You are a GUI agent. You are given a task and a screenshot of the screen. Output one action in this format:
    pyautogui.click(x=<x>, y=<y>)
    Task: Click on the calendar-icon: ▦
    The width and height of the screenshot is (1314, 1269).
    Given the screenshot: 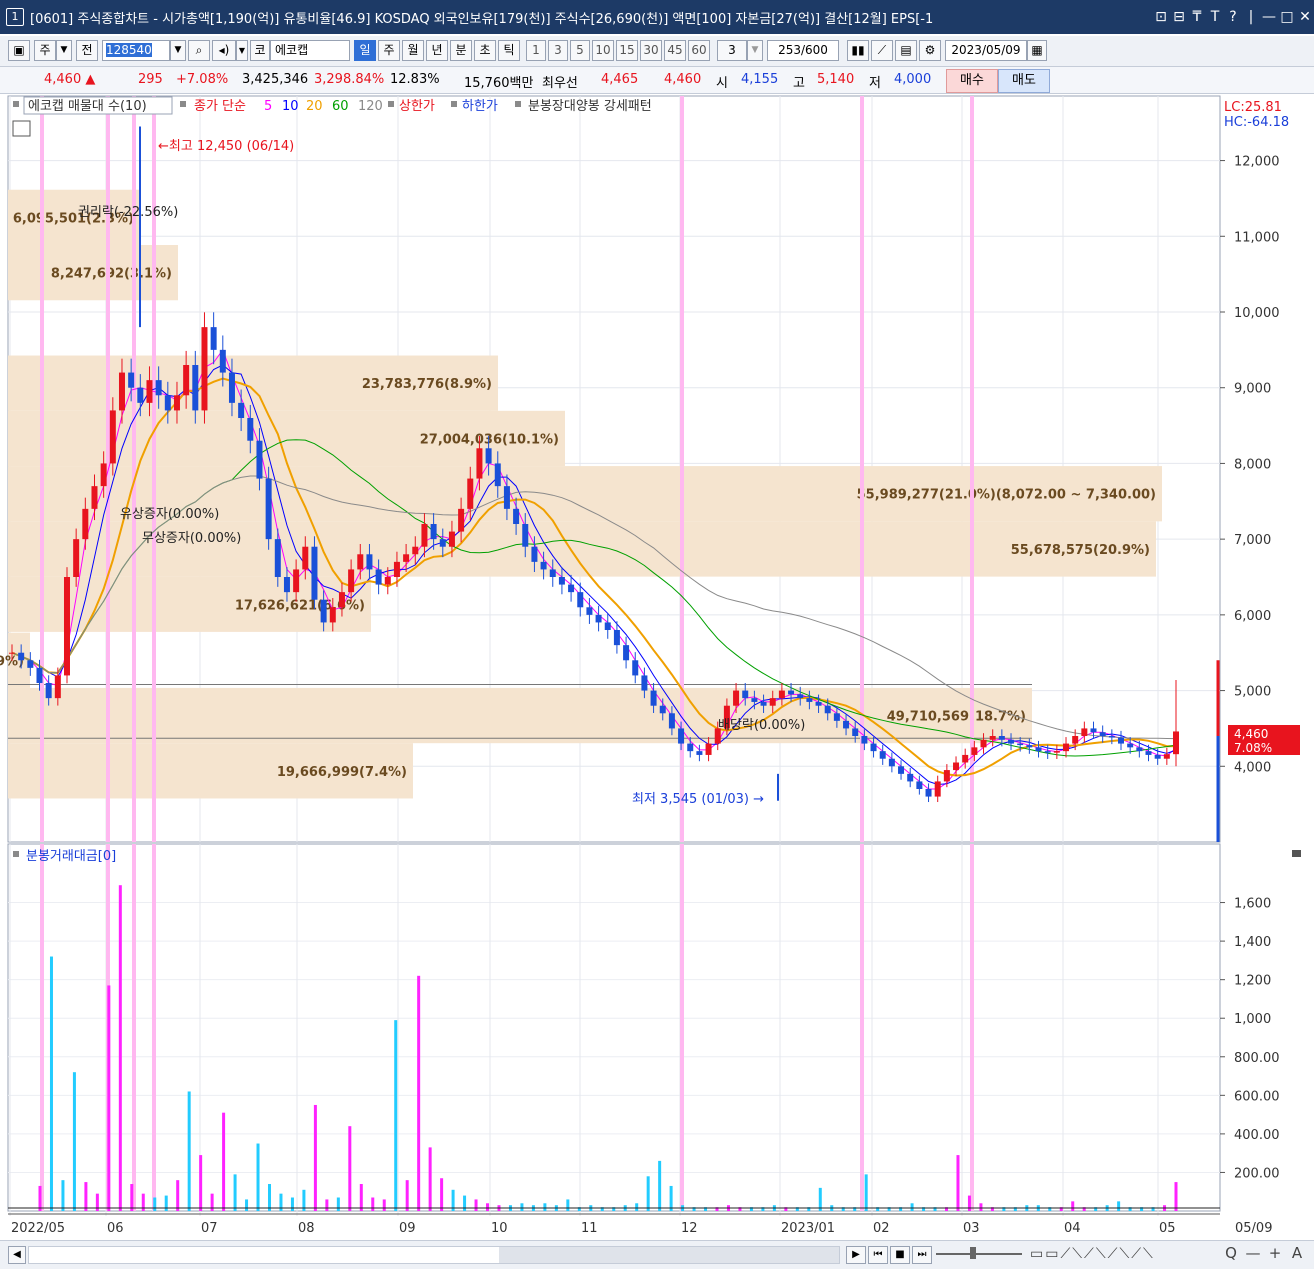 What is the action you would take?
    pyautogui.click(x=1037, y=50)
    